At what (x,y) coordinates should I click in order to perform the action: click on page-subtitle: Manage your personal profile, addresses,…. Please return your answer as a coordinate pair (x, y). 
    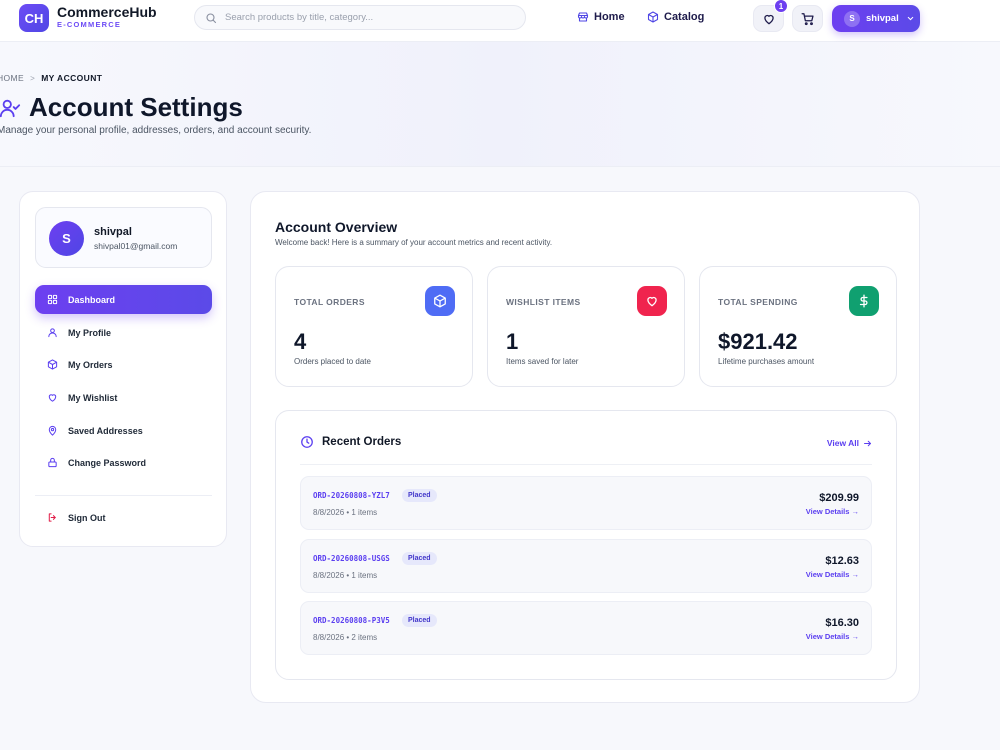
    Looking at the image, I should click on (156, 130).